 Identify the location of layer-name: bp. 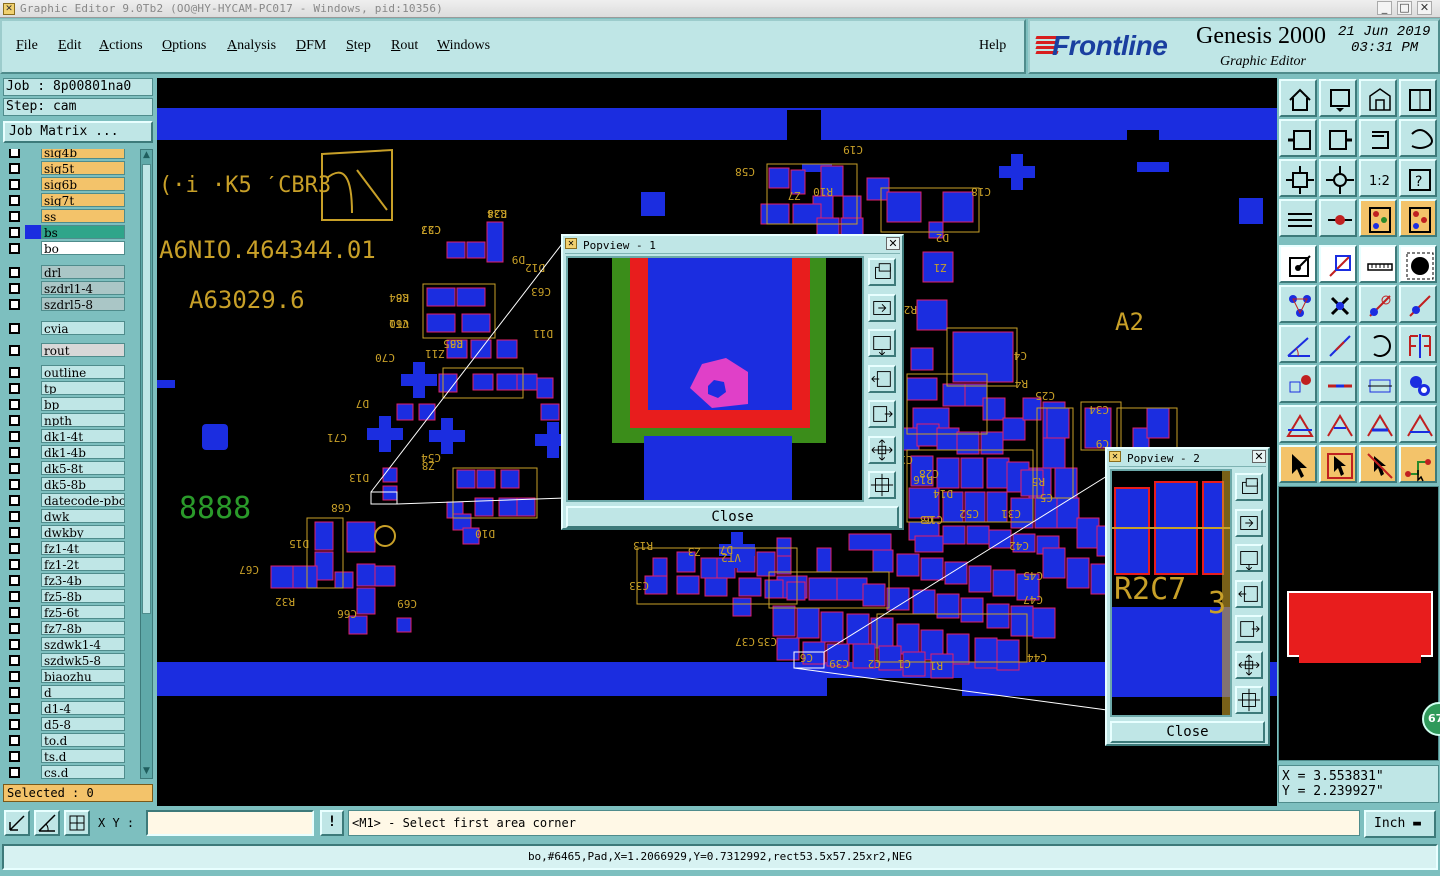
(83, 404).